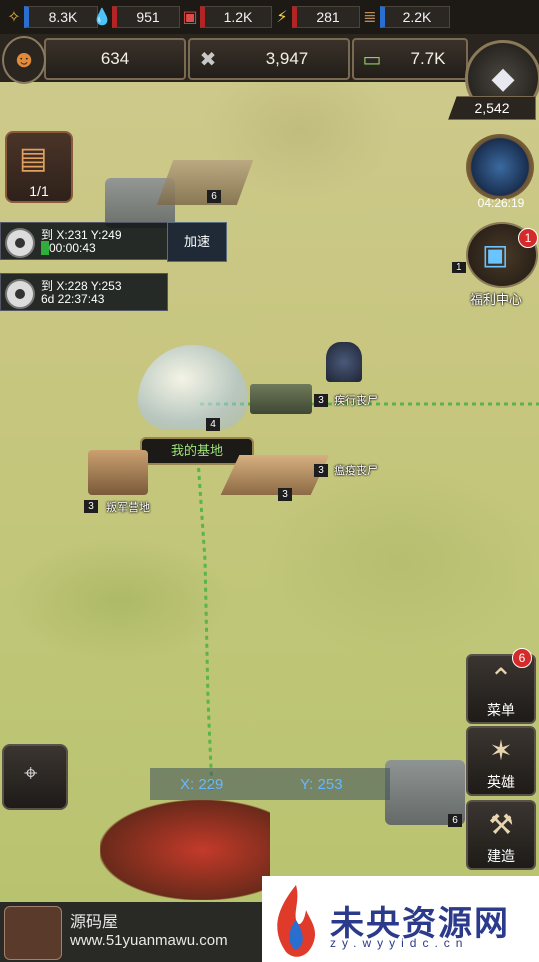  What do you see at coordinates (405, 17) in the screenshot?
I see `resource-wood: ≣ 2.2K` at bounding box center [405, 17].